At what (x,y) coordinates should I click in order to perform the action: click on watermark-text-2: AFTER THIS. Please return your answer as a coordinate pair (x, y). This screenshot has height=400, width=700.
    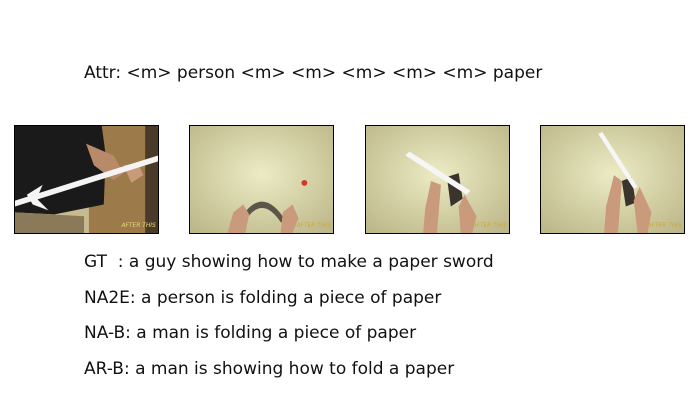
    Looking at the image, I should click on (314, 226).